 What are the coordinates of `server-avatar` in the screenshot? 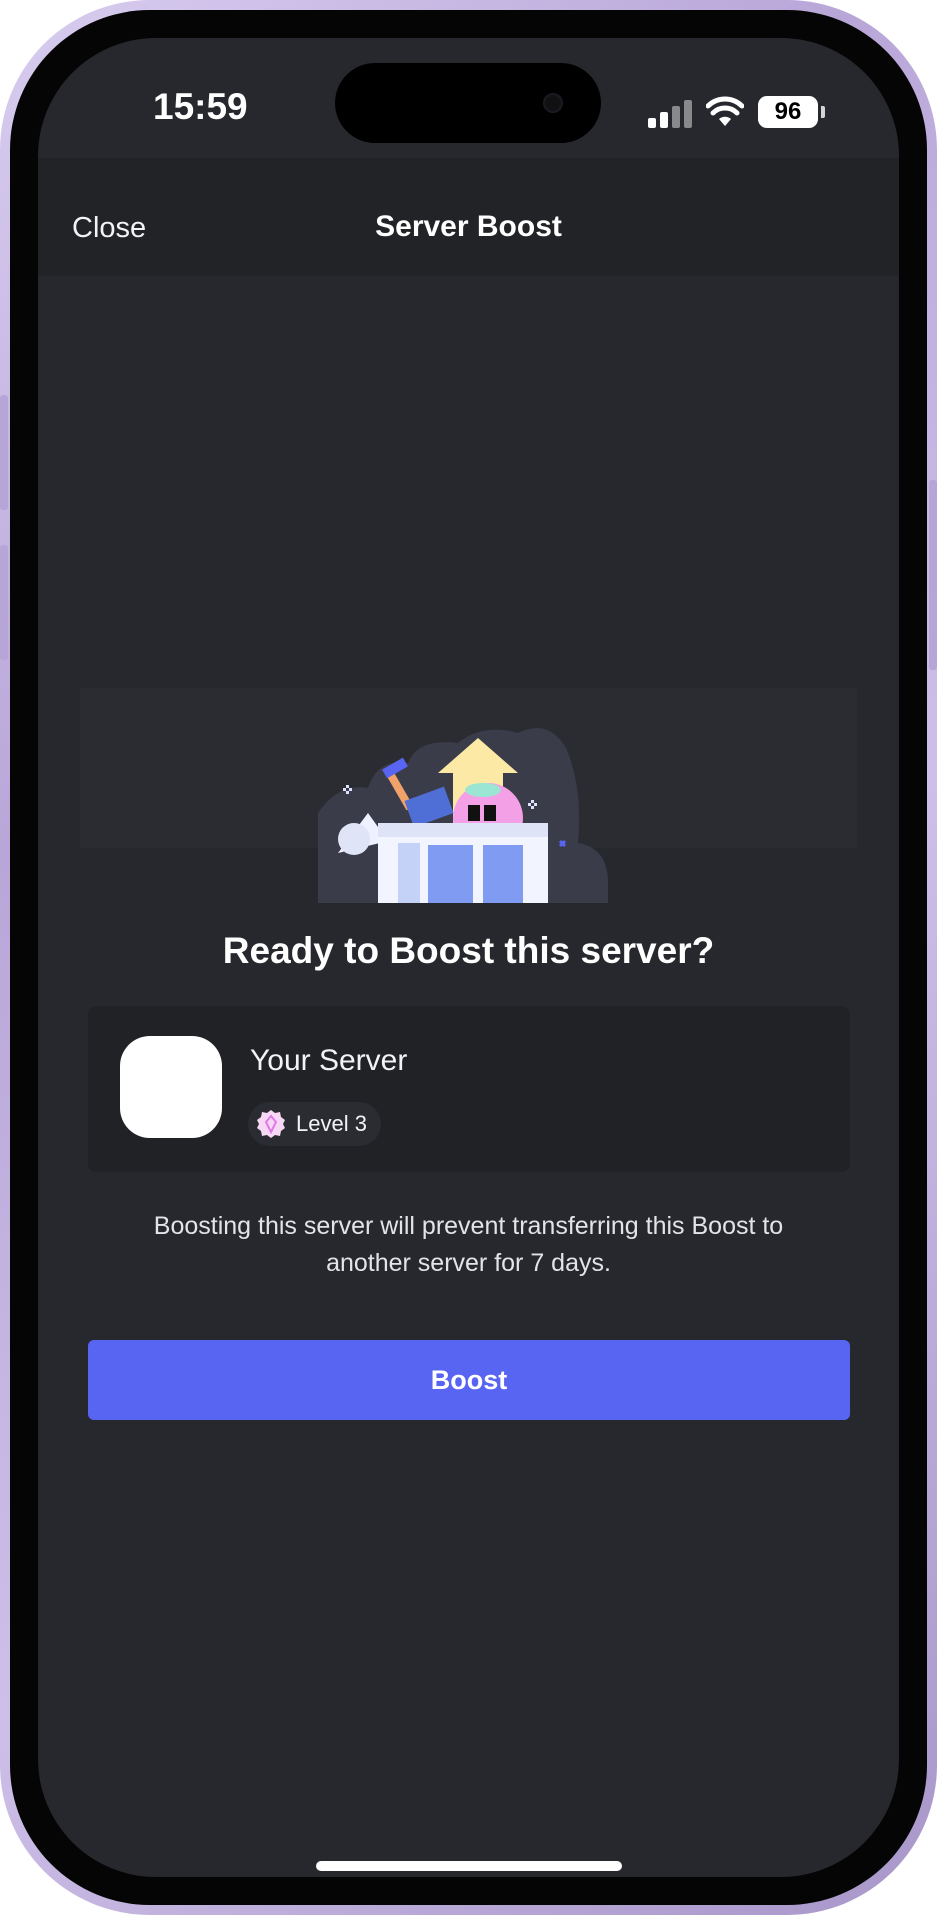 It's located at (171, 1087).